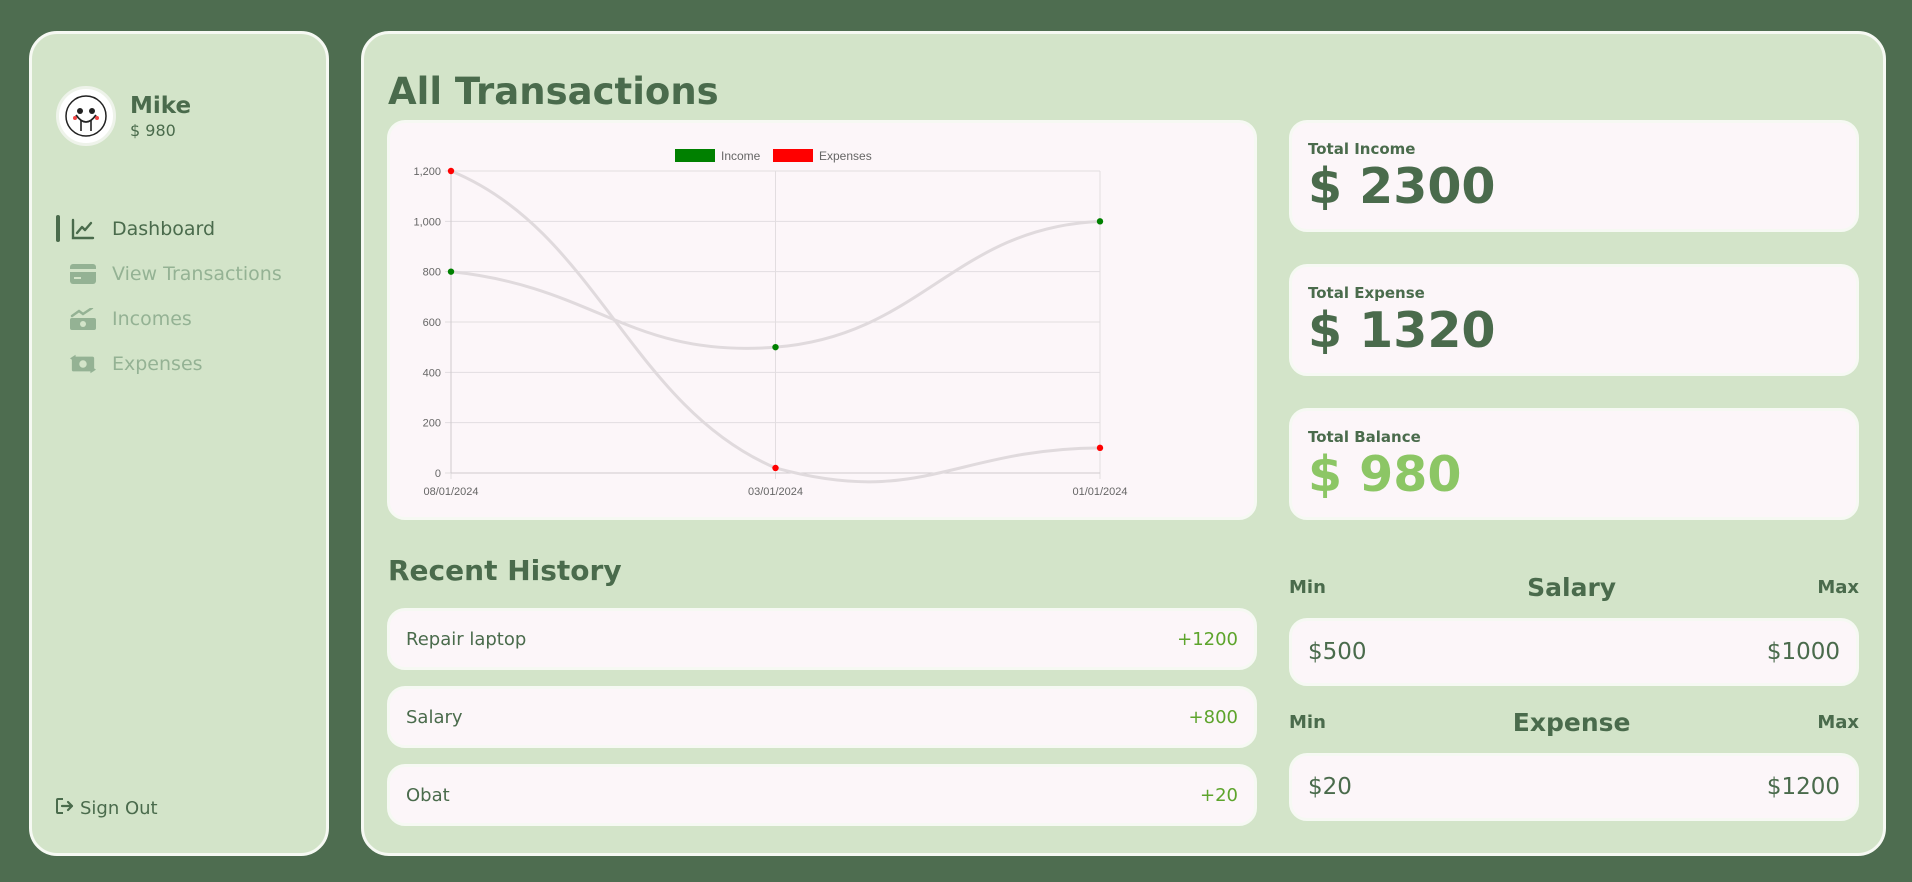 Image resolution: width=1912 pixels, height=882 pixels. What do you see at coordinates (1362, 149) in the screenshot?
I see `total-income-label: Total Income` at bounding box center [1362, 149].